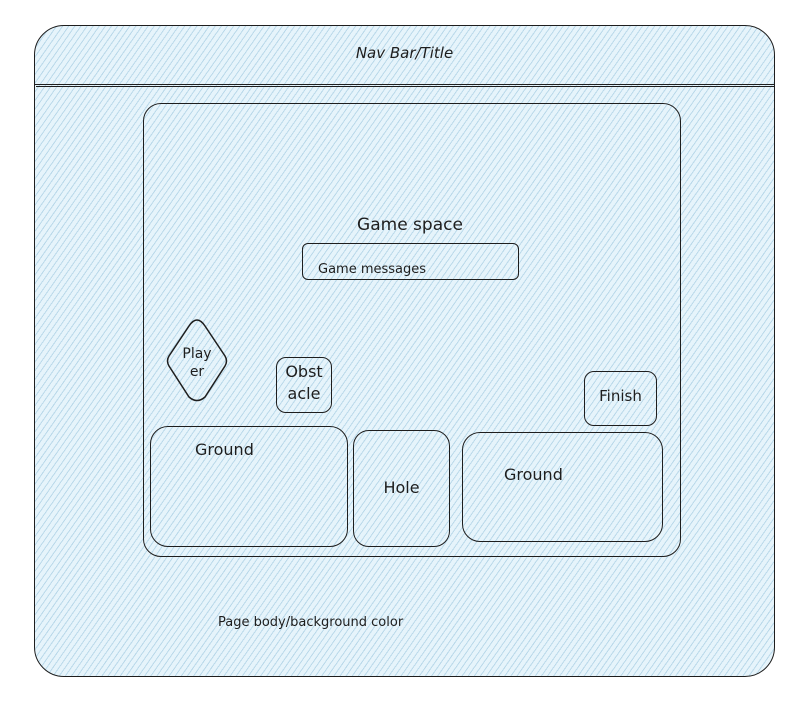 The height and width of the screenshot is (706, 811). What do you see at coordinates (620, 396) in the screenshot?
I see `finish-label: Finish` at bounding box center [620, 396].